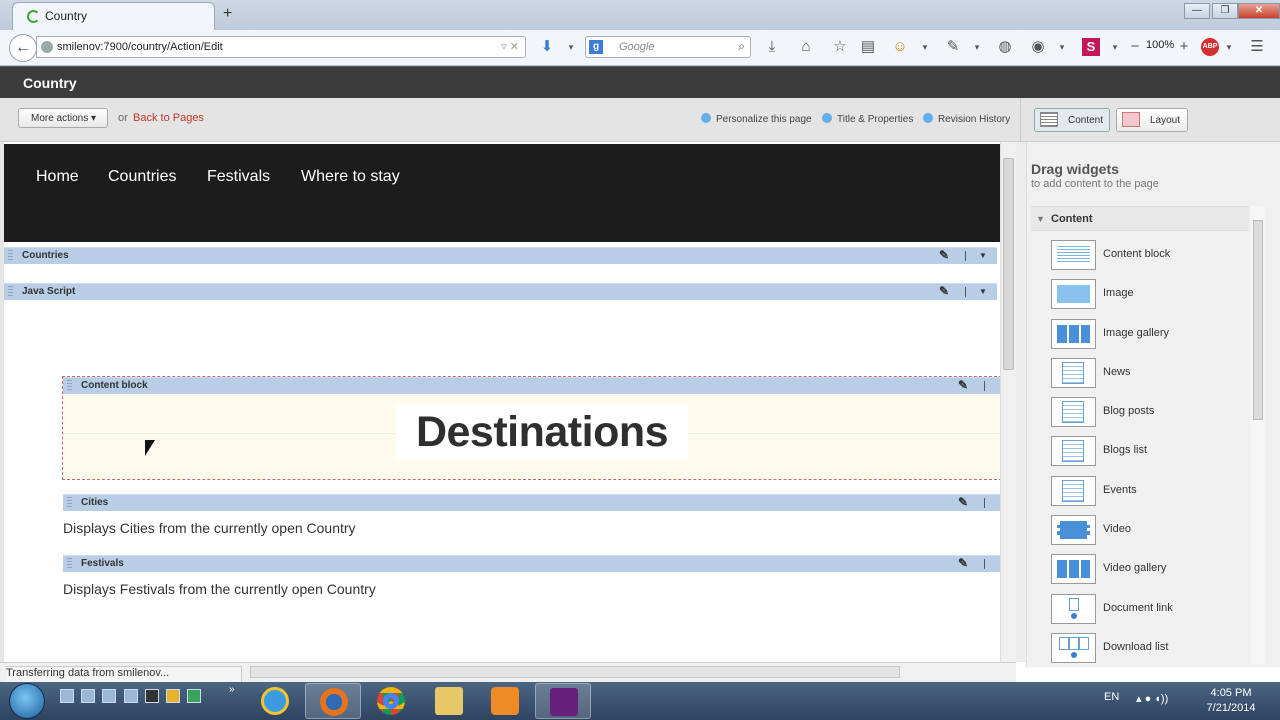 This screenshot has height=720, width=1280. I want to click on collapse-arrow-icon: ▼, so click(1040, 219).